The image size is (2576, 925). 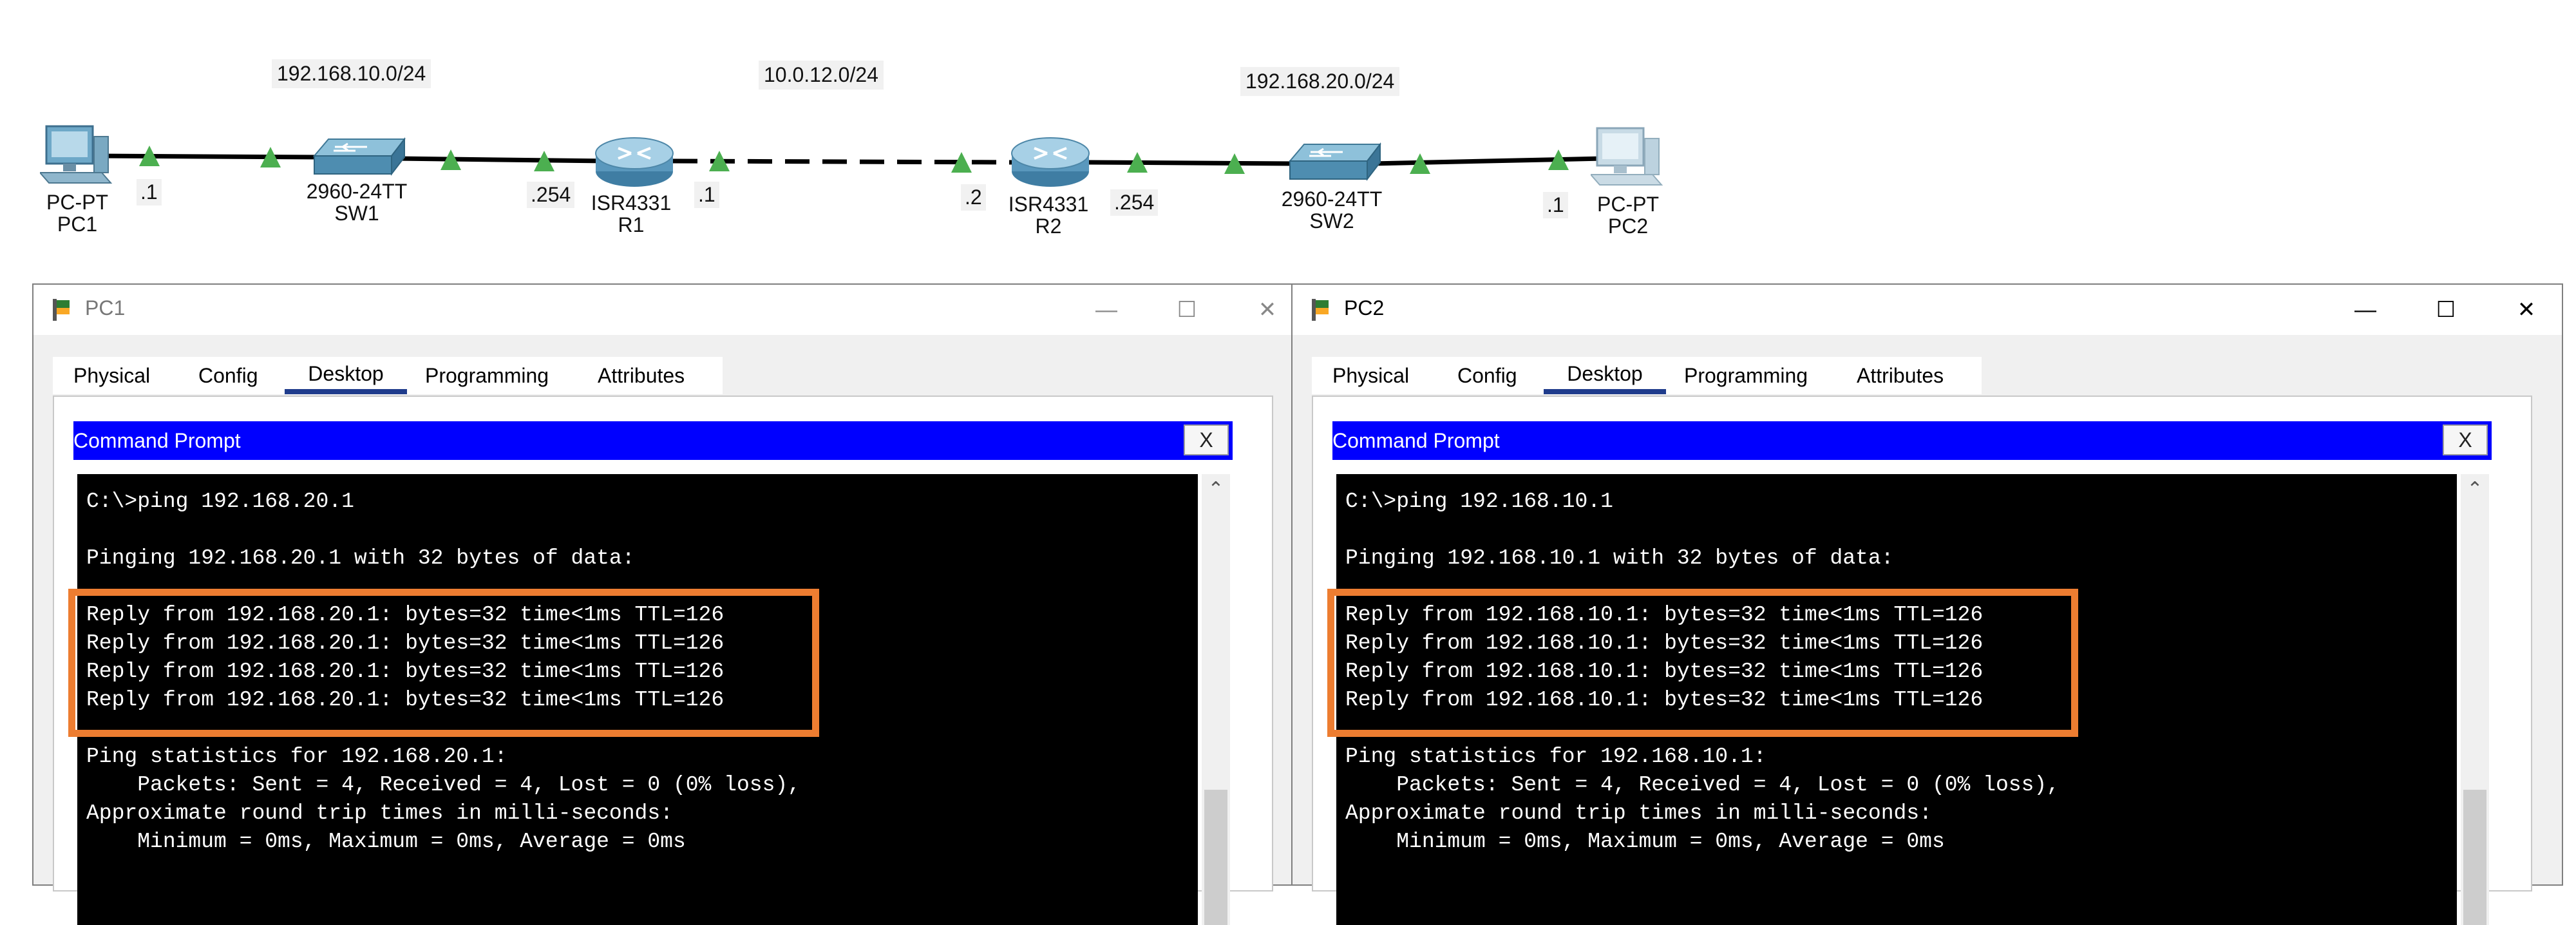 I want to click on link-sw1-r1, so click(x=500, y=160).